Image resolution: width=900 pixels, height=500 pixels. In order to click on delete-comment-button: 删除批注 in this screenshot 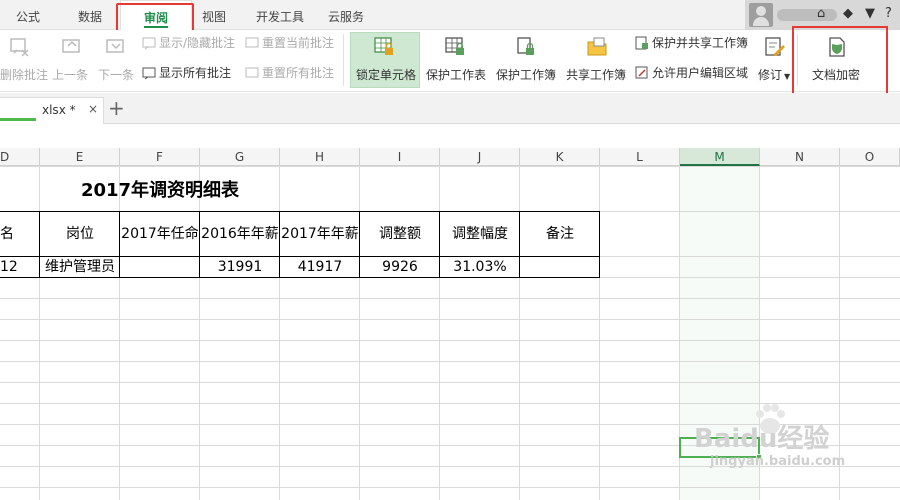, I will do `click(24, 74)`.